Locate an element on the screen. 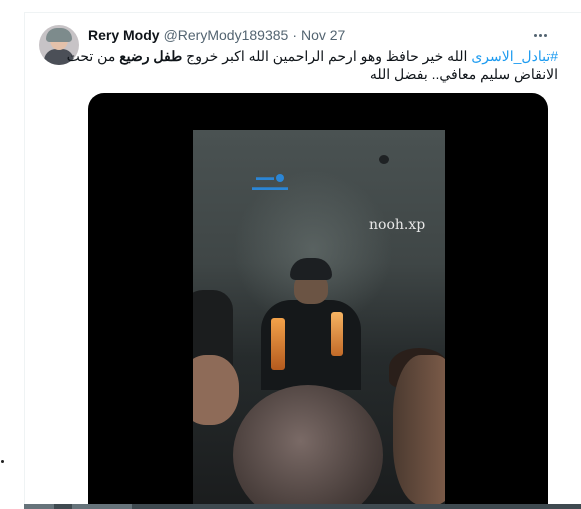 The image size is (581, 509). video-left-face is located at coordinates (216, 390).